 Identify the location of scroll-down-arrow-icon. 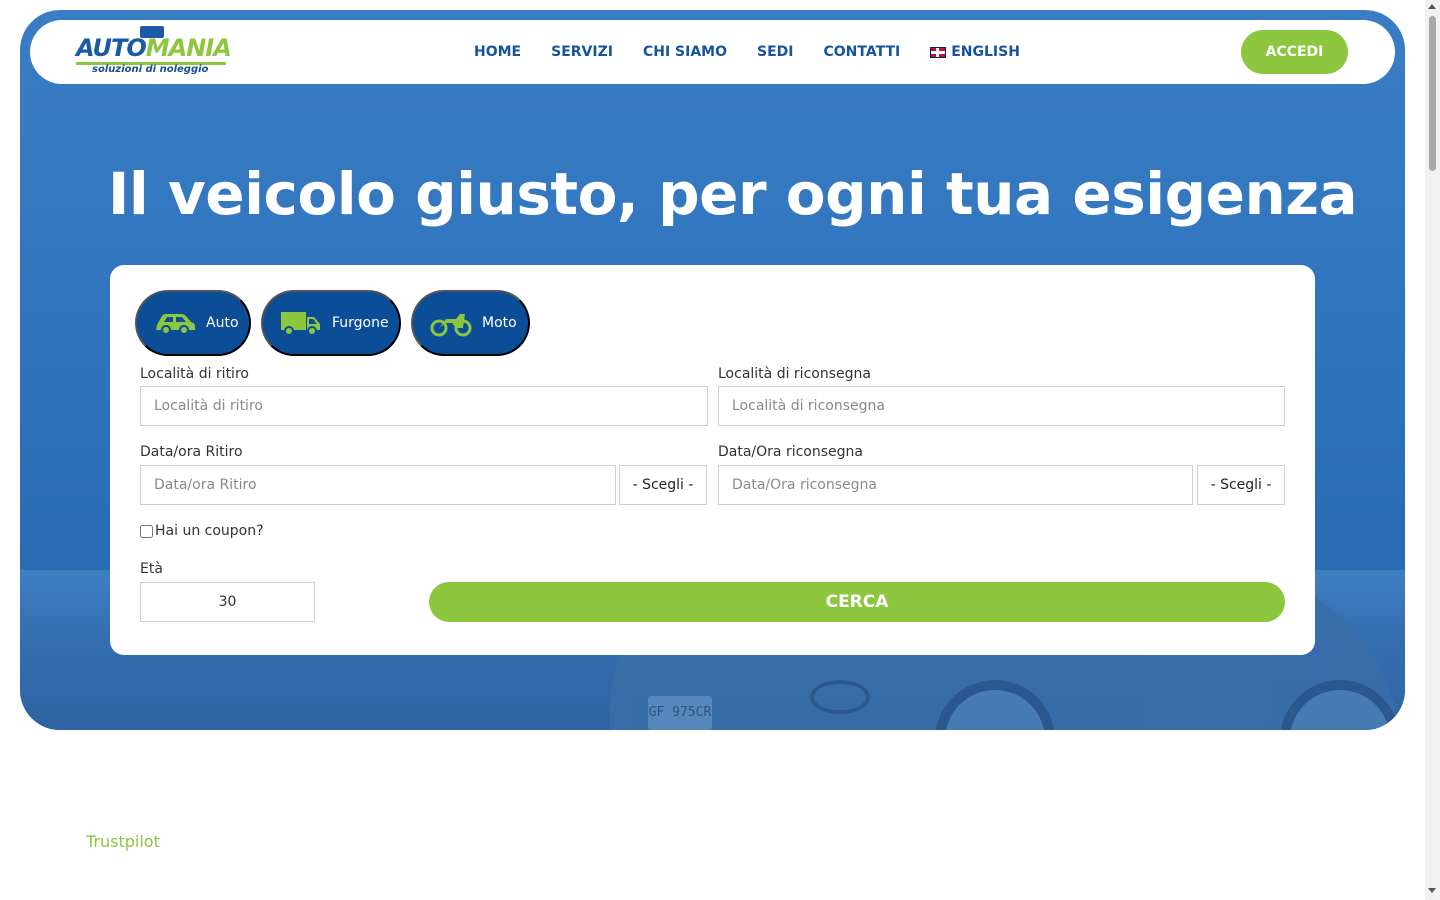
(1432, 890).